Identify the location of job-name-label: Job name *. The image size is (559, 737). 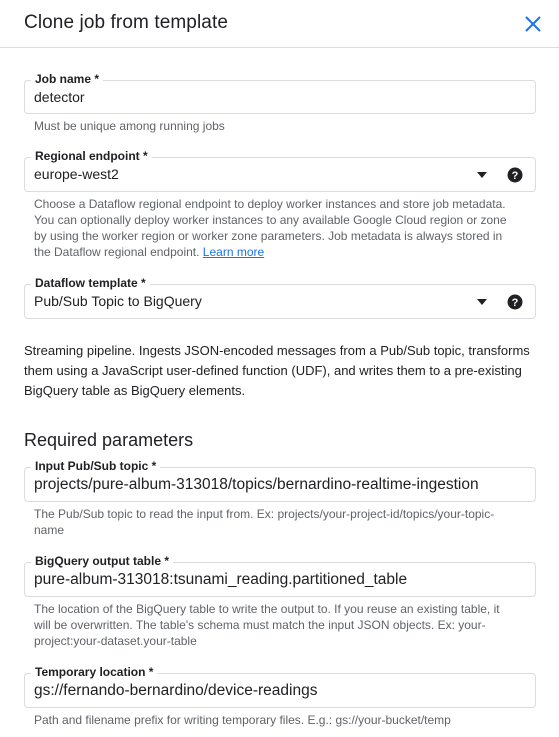
(67, 79).